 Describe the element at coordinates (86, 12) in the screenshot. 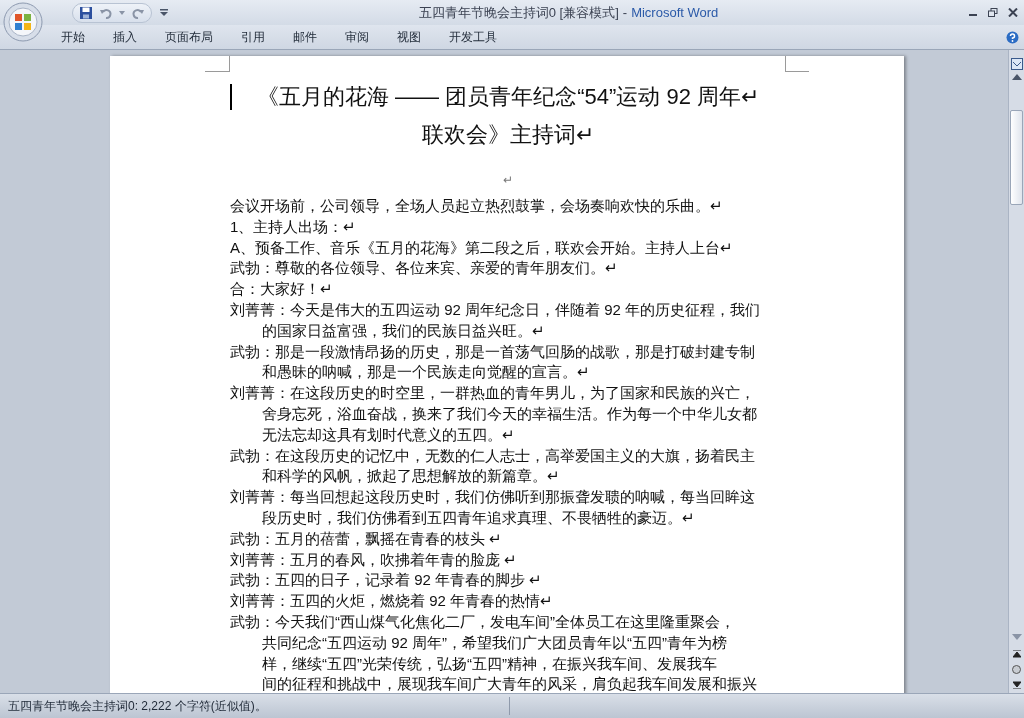

I see `save-icon` at that location.